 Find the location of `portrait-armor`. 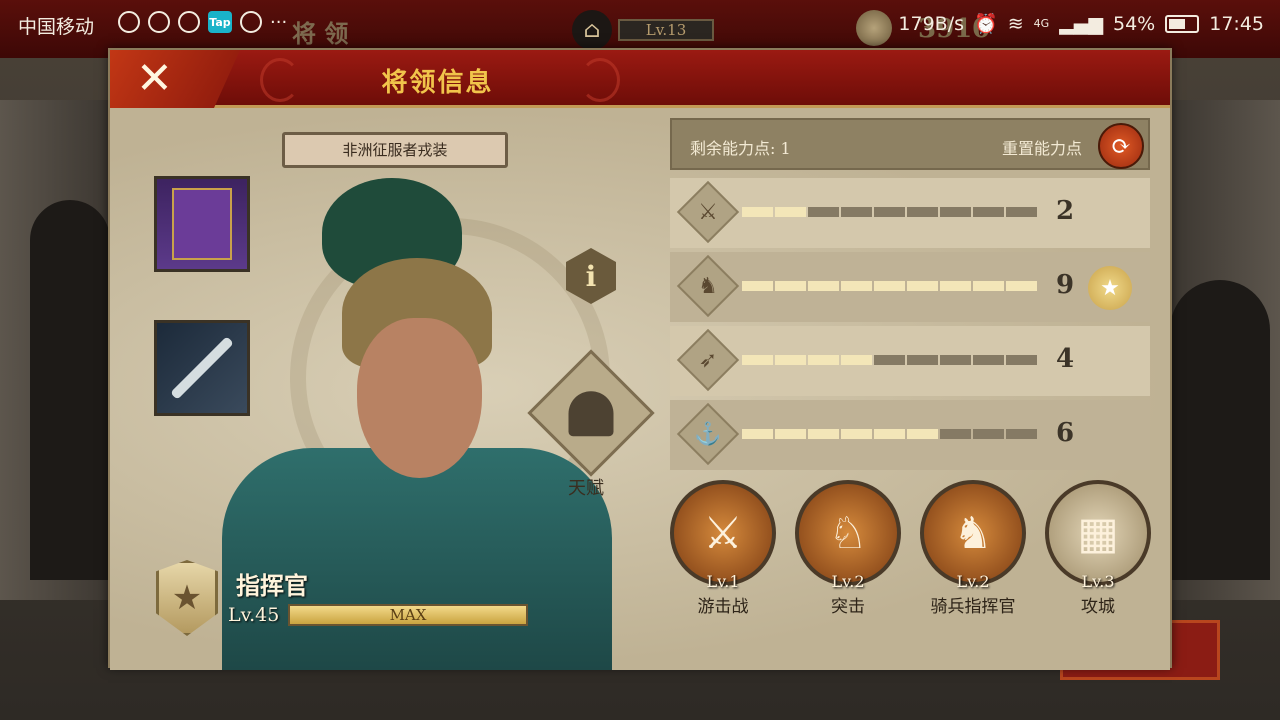

portrait-armor is located at coordinates (417, 559).